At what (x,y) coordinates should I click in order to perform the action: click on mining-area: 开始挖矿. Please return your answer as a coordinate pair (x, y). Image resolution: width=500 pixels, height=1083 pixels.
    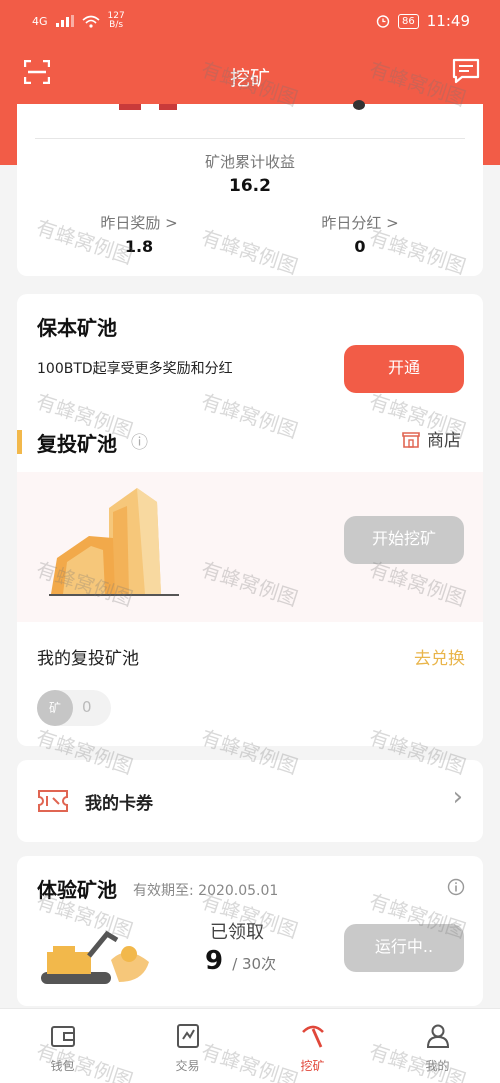
    Looking at the image, I should click on (250, 547).